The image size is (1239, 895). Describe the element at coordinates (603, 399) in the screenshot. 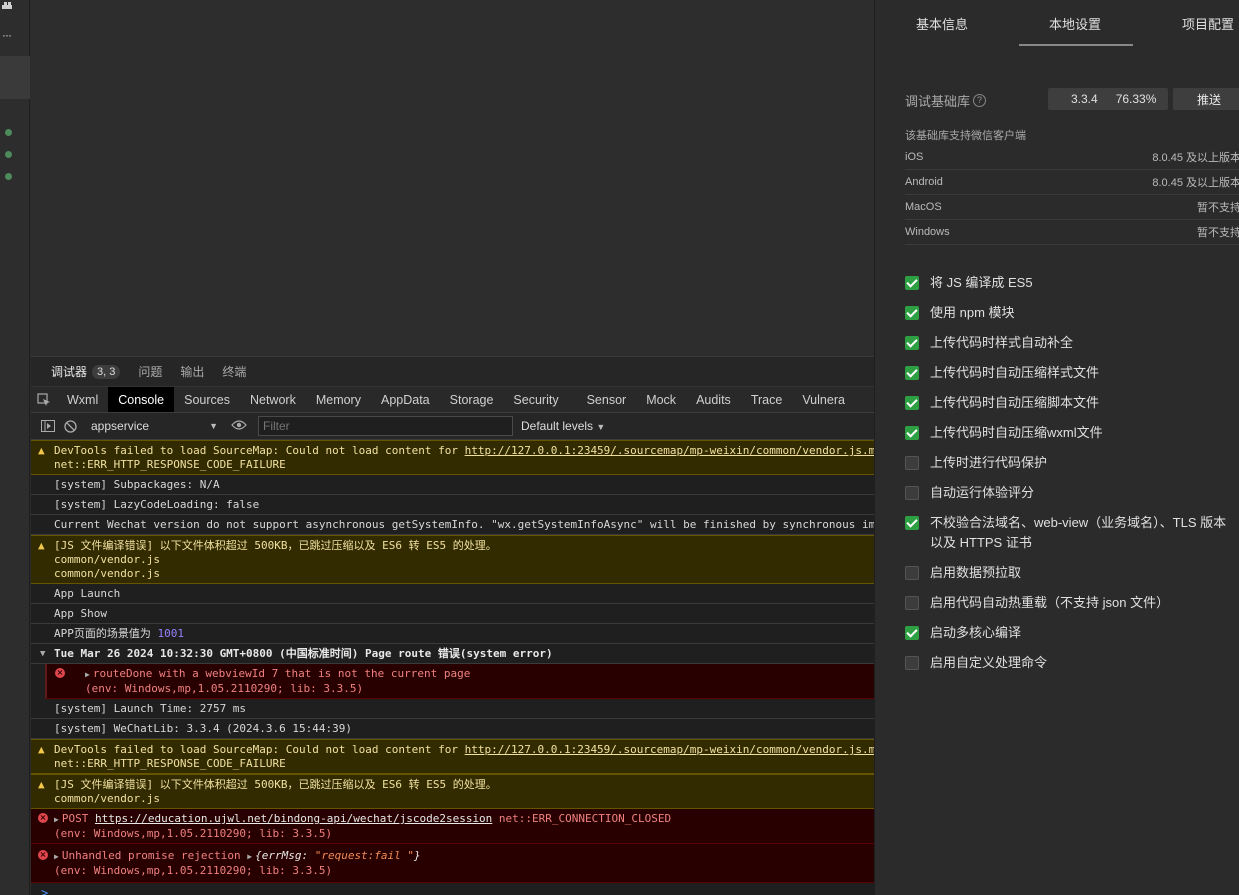

I see `devtab-sensor: Sensor` at that location.